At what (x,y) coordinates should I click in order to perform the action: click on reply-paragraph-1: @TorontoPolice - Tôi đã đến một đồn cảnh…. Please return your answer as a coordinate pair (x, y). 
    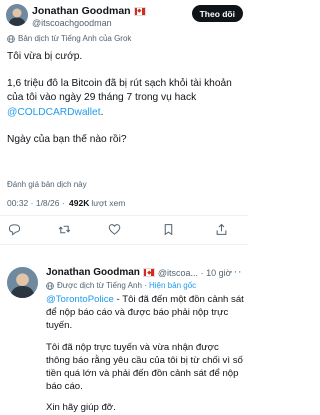
    Looking at the image, I should click on (145, 313).